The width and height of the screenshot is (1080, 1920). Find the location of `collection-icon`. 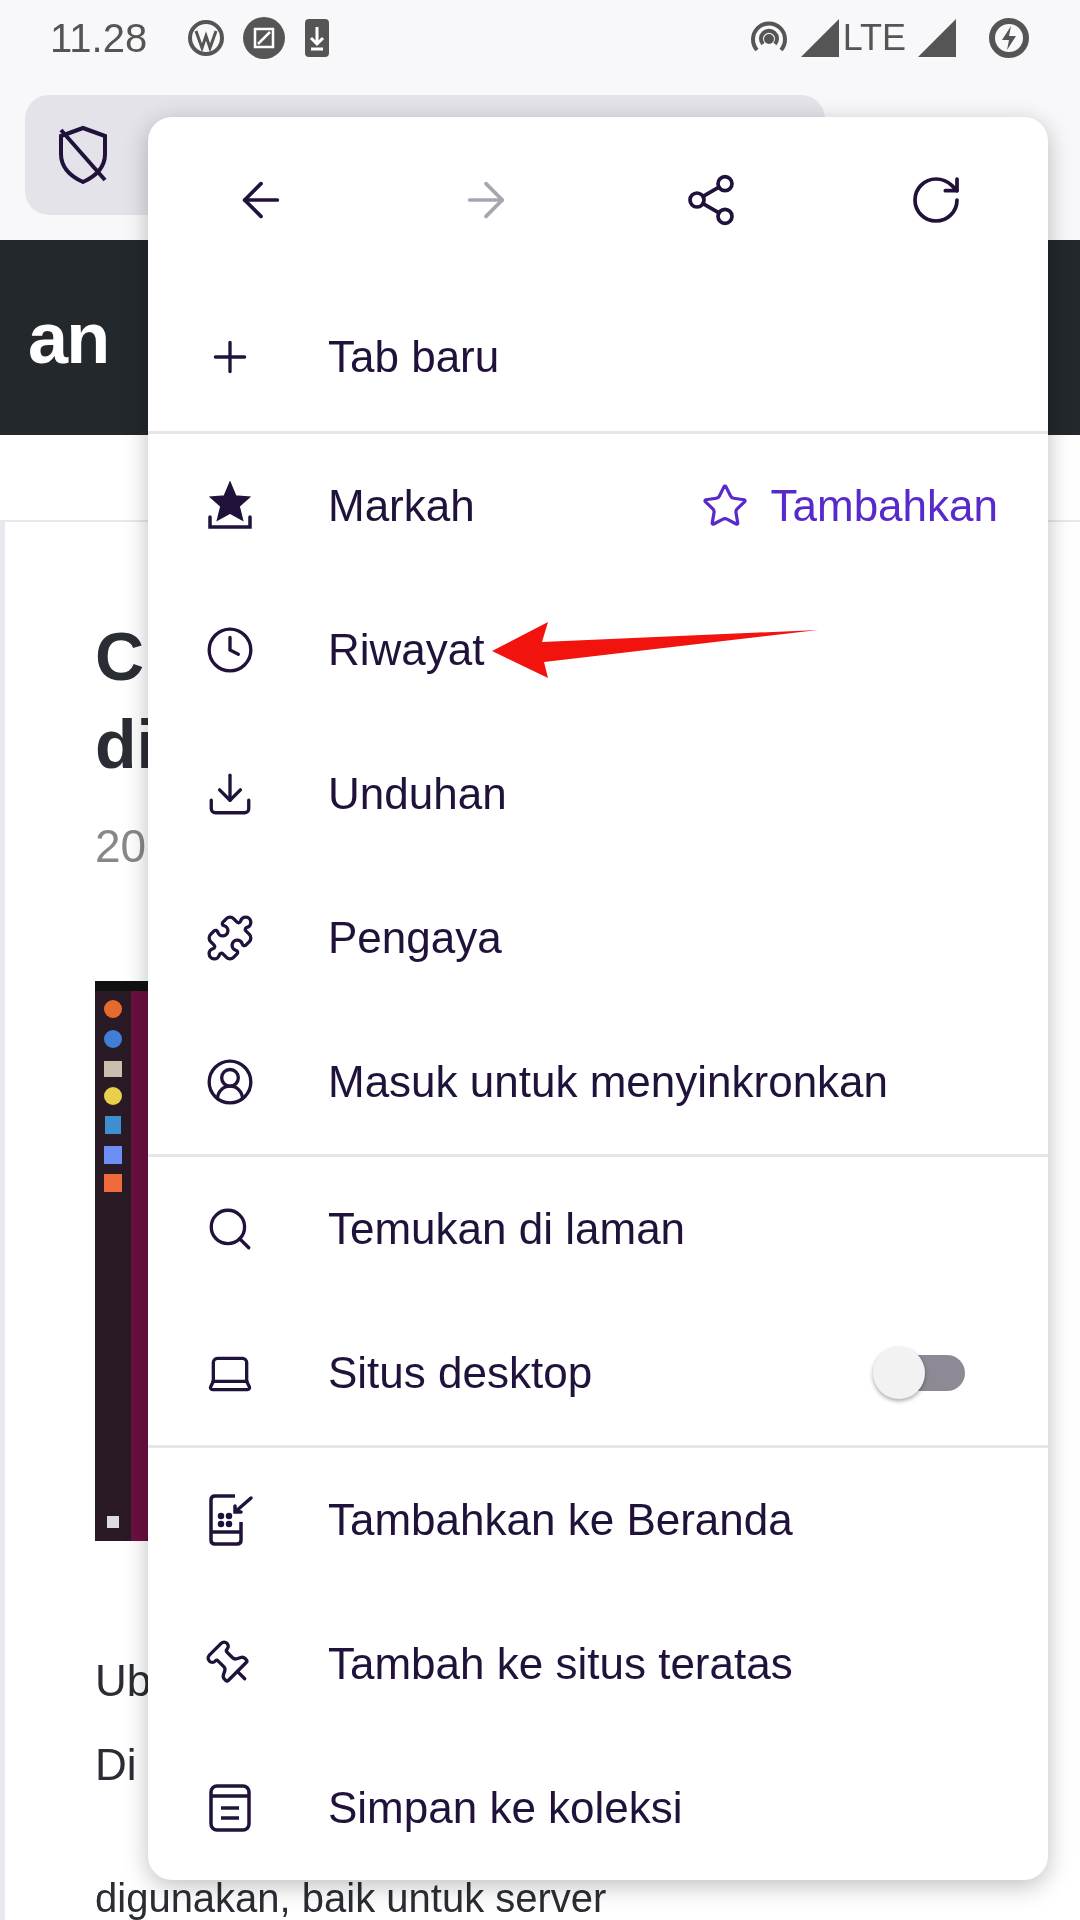

collection-icon is located at coordinates (230, 1808).